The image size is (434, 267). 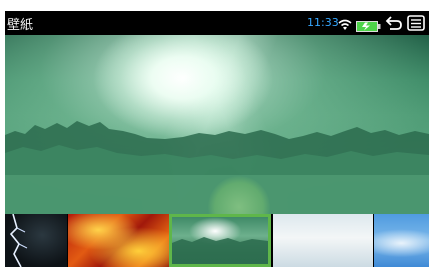 I want to click on thumbnail-forest, so click(x=220, y=240).